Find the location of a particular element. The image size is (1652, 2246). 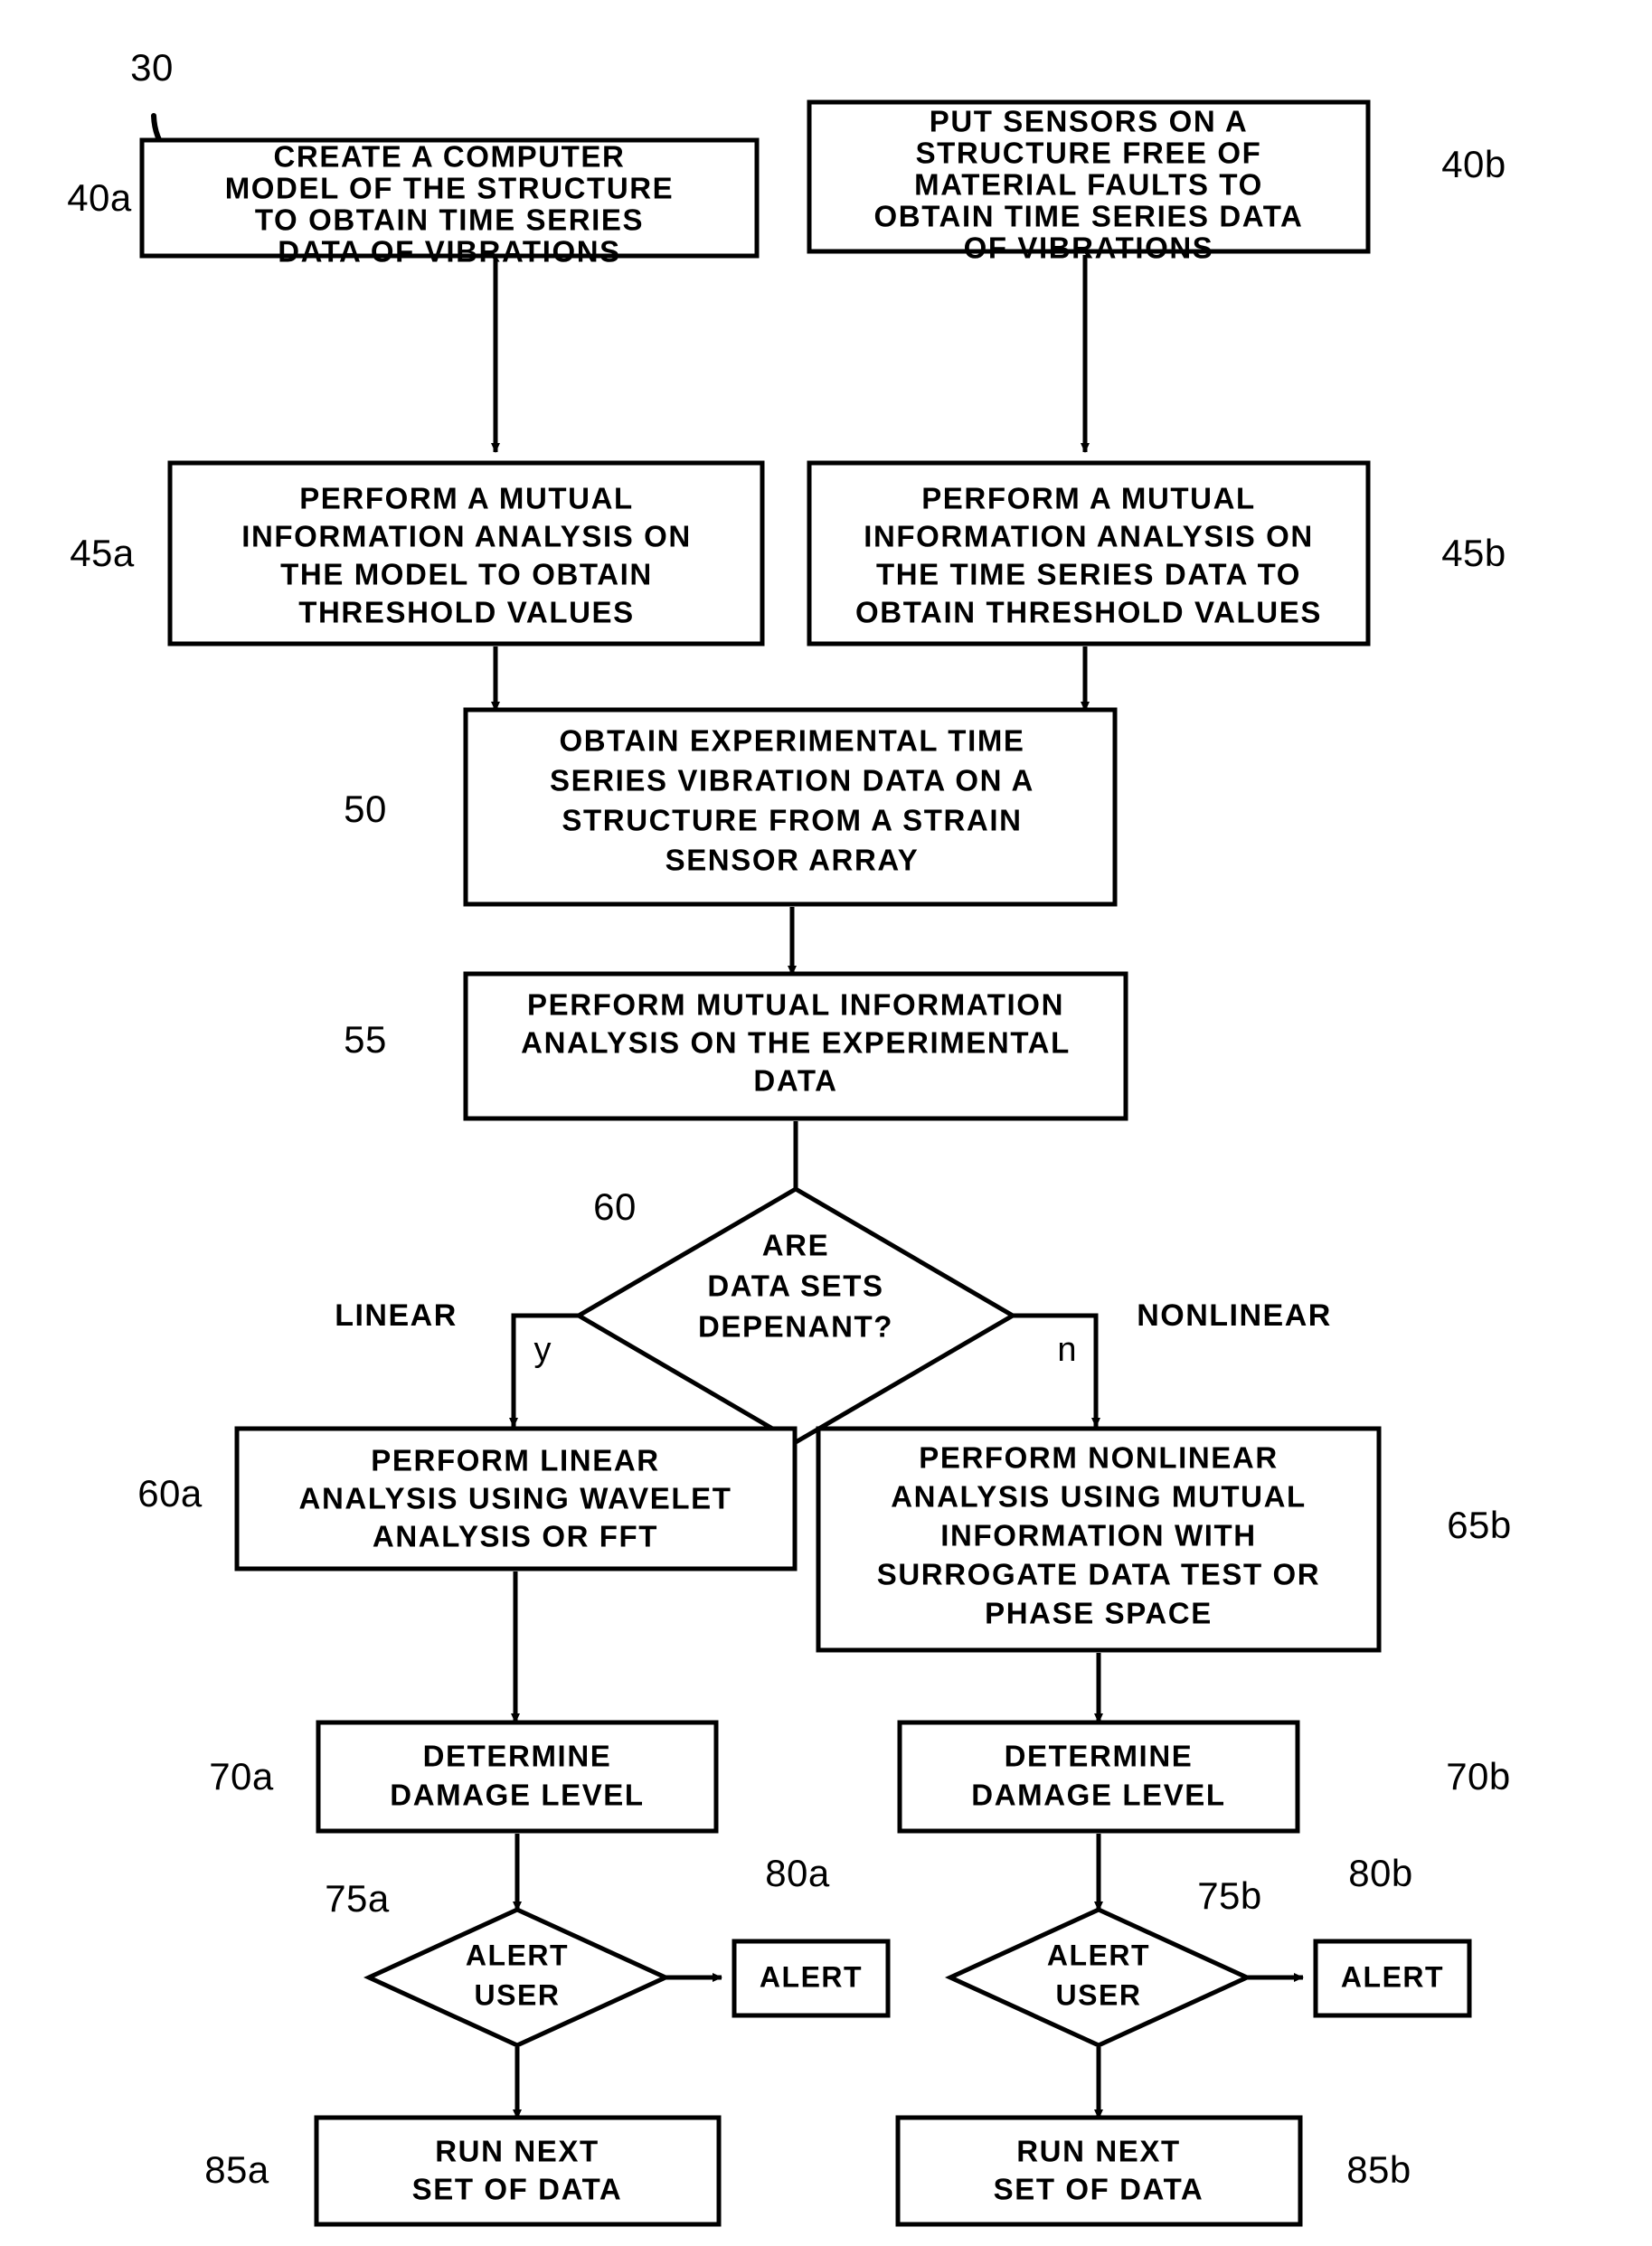

ref-70a: 70a is located at coordinates (241, 1776).